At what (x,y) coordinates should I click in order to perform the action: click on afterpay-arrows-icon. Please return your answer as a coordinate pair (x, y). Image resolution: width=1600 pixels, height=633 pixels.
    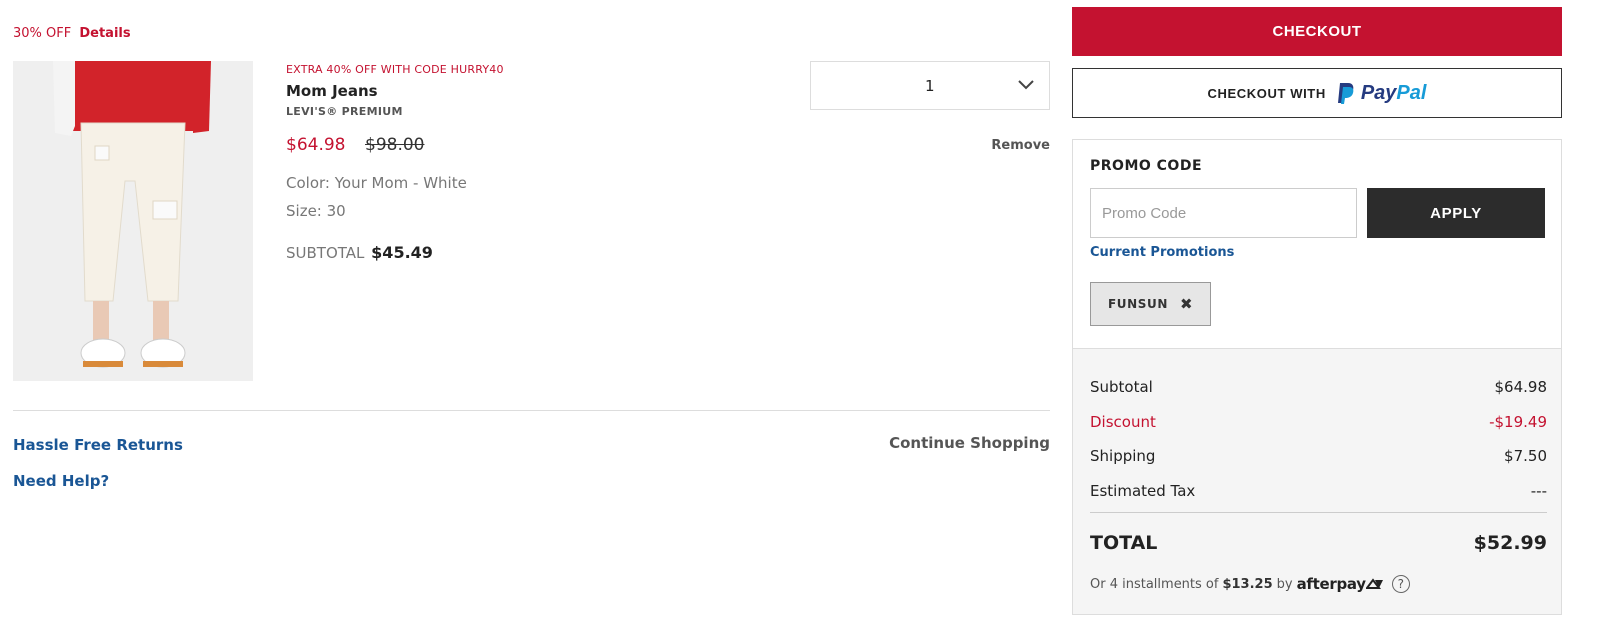
    Looking at the image, I should click on (1374, 583).